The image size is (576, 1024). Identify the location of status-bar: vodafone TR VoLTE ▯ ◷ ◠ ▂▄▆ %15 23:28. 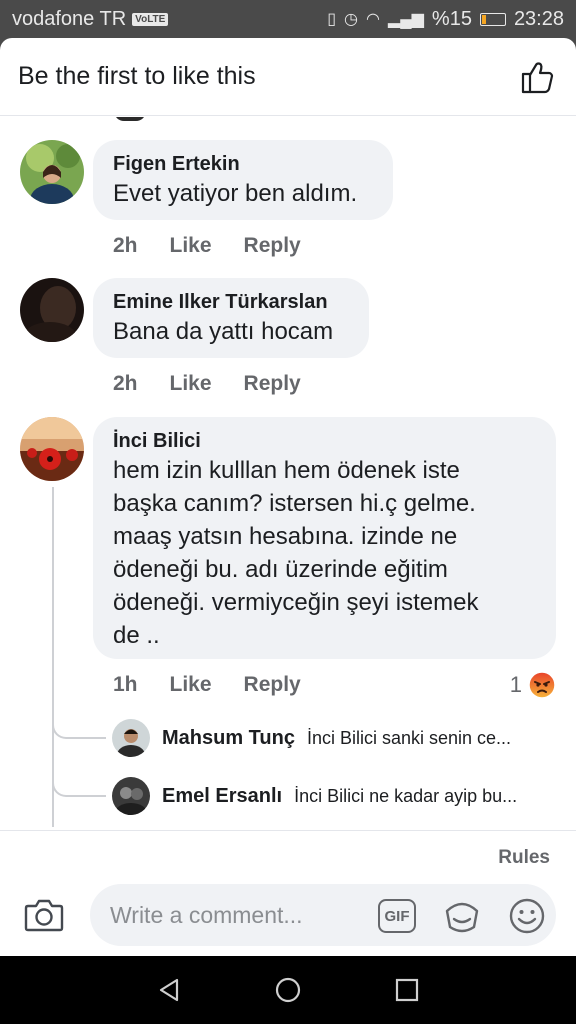
(288, 19).